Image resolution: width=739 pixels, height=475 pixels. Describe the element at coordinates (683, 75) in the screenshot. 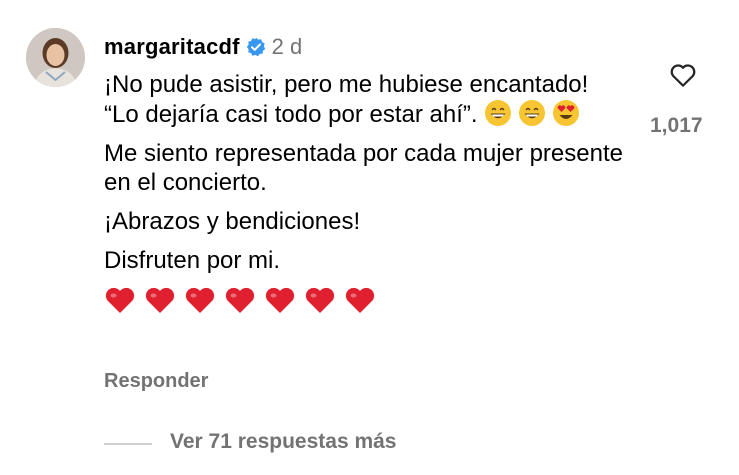

I see `heart-outline-icon` at that location.